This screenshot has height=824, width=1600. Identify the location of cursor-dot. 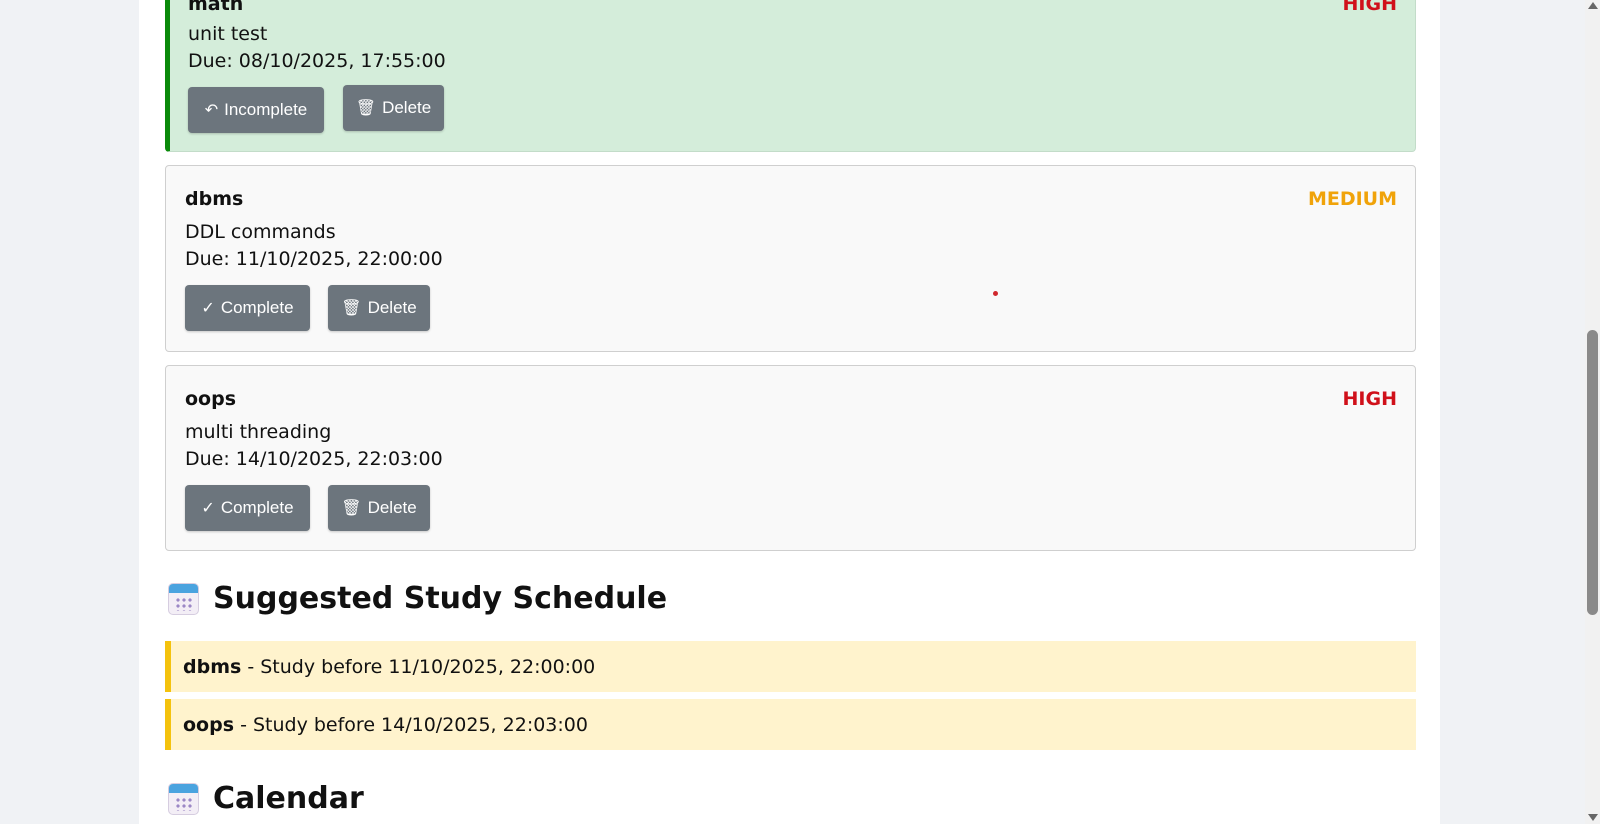
(995, 293).